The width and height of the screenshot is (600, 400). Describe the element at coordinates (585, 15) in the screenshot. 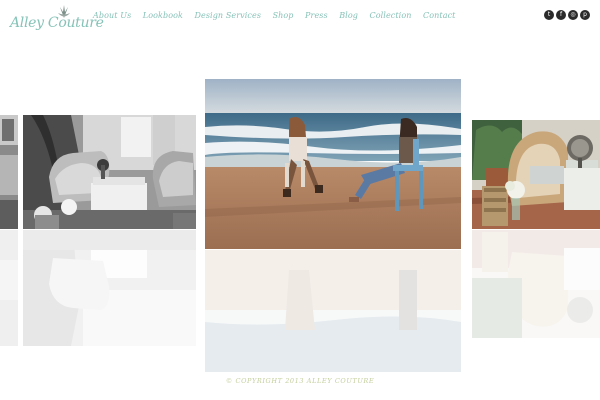

I see `pinterest-icon: p` at that location.